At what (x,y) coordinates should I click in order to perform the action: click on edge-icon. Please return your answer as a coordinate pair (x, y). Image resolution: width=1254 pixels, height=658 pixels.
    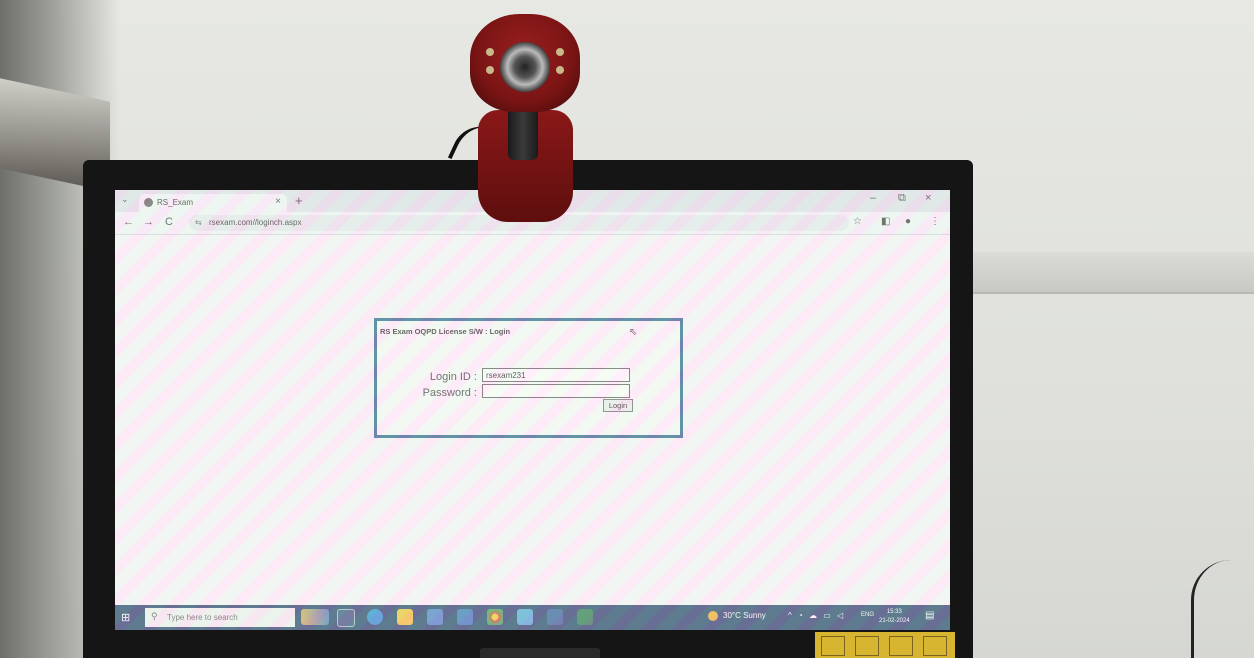
    Looking at the image, I should click on (375, 617).